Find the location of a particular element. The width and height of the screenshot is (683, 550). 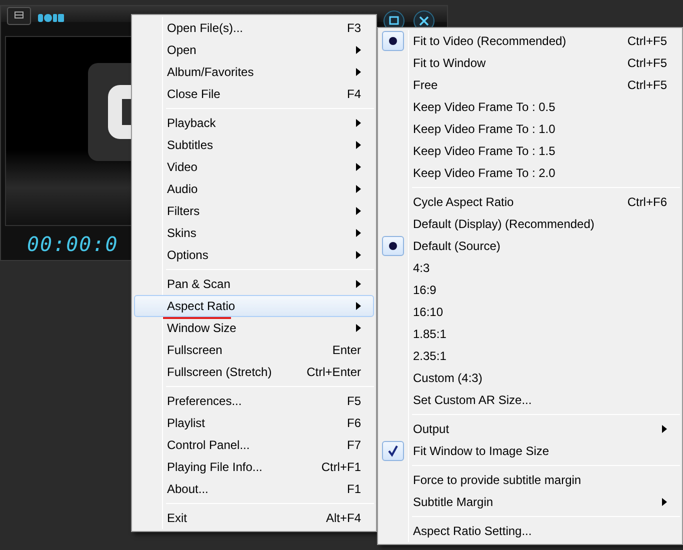

logo-icon is located at coordinates (51, 18).